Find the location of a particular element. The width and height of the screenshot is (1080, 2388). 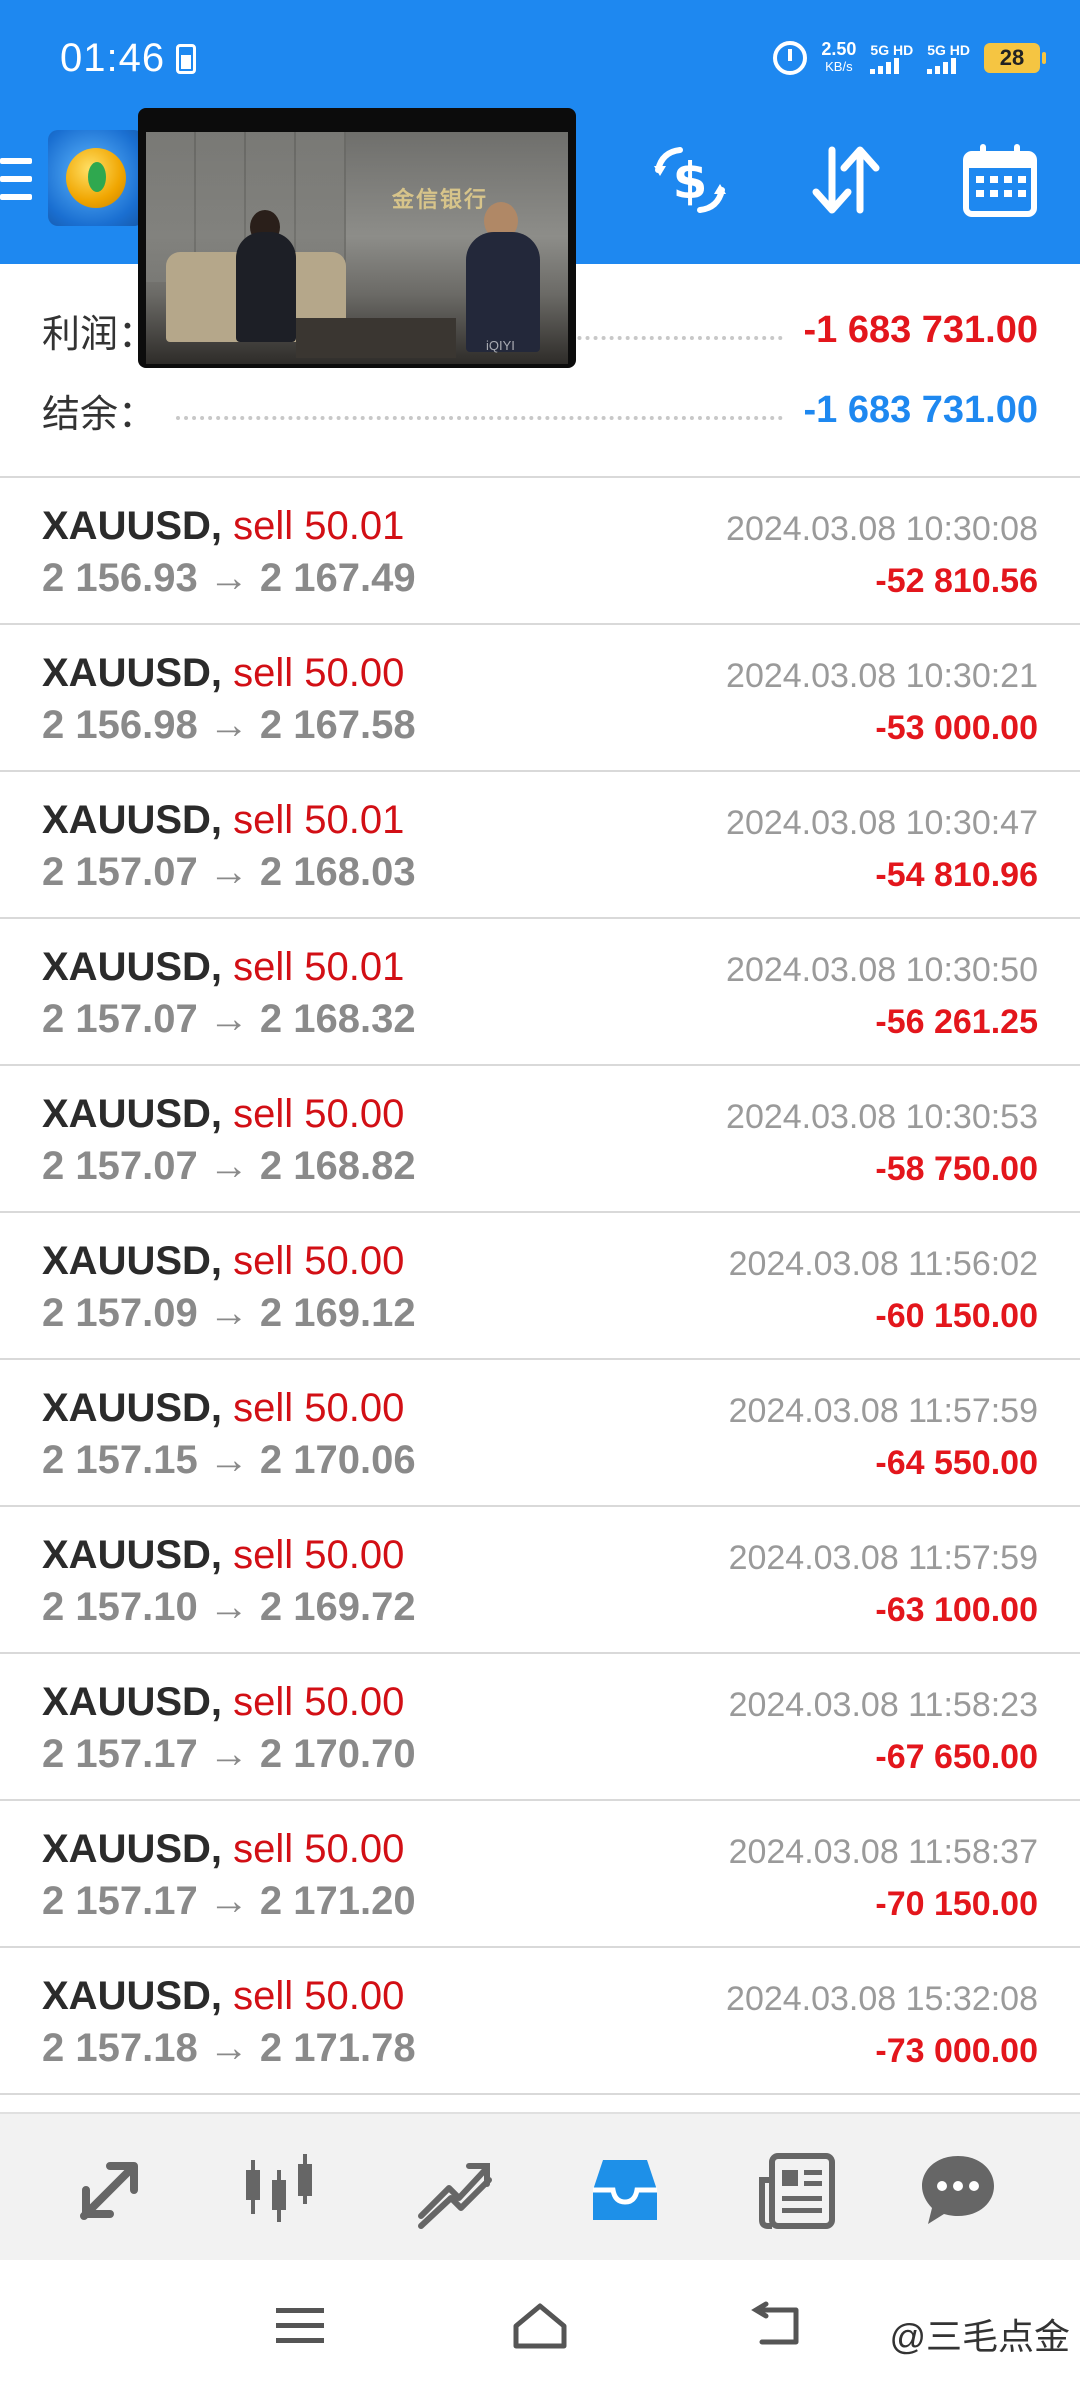

trade-prices: 2 157.07 → 2 168.82 is located at coordinates (229, 1166).